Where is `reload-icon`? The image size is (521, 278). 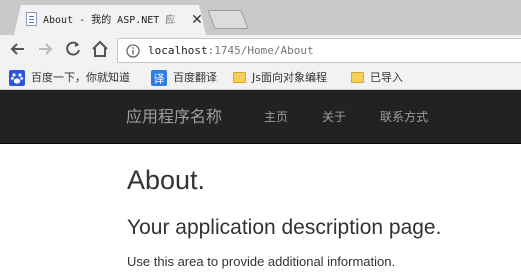 reload-icon is located at coordinates (73, 49).